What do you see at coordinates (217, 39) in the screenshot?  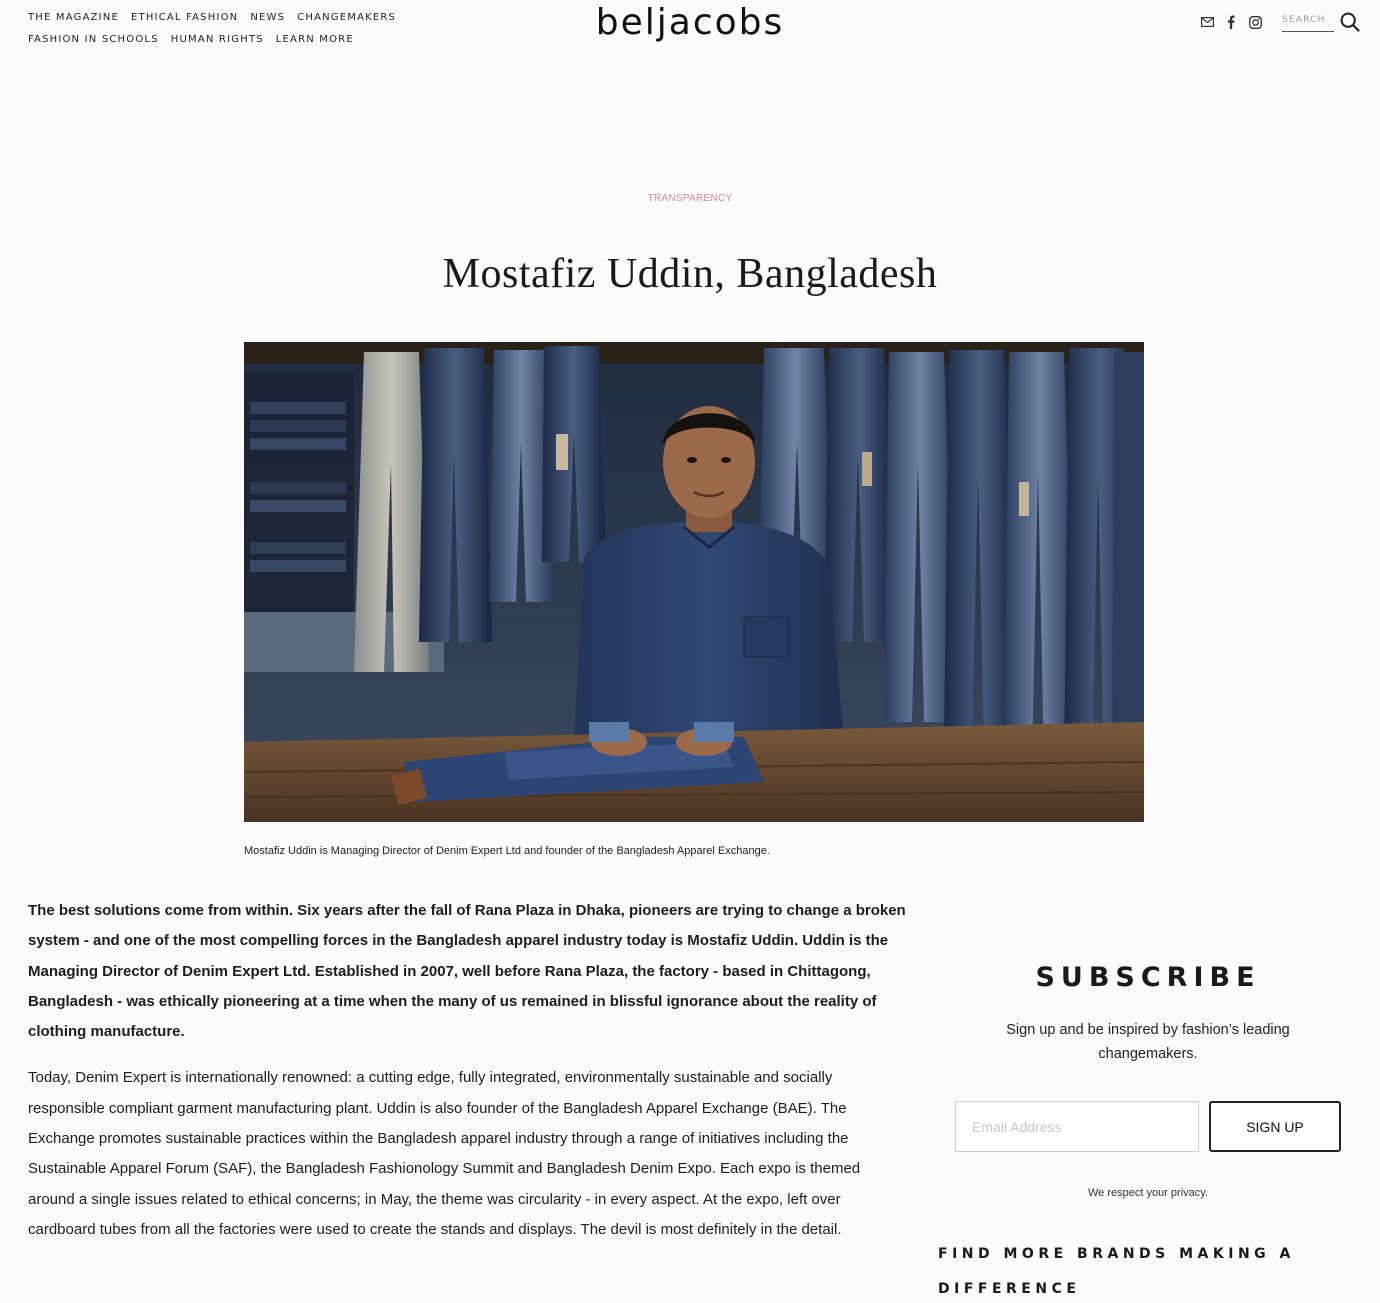 I see `nav-item-human-rights: HUMAN RIGHTS` at bounding box center [217, 39].